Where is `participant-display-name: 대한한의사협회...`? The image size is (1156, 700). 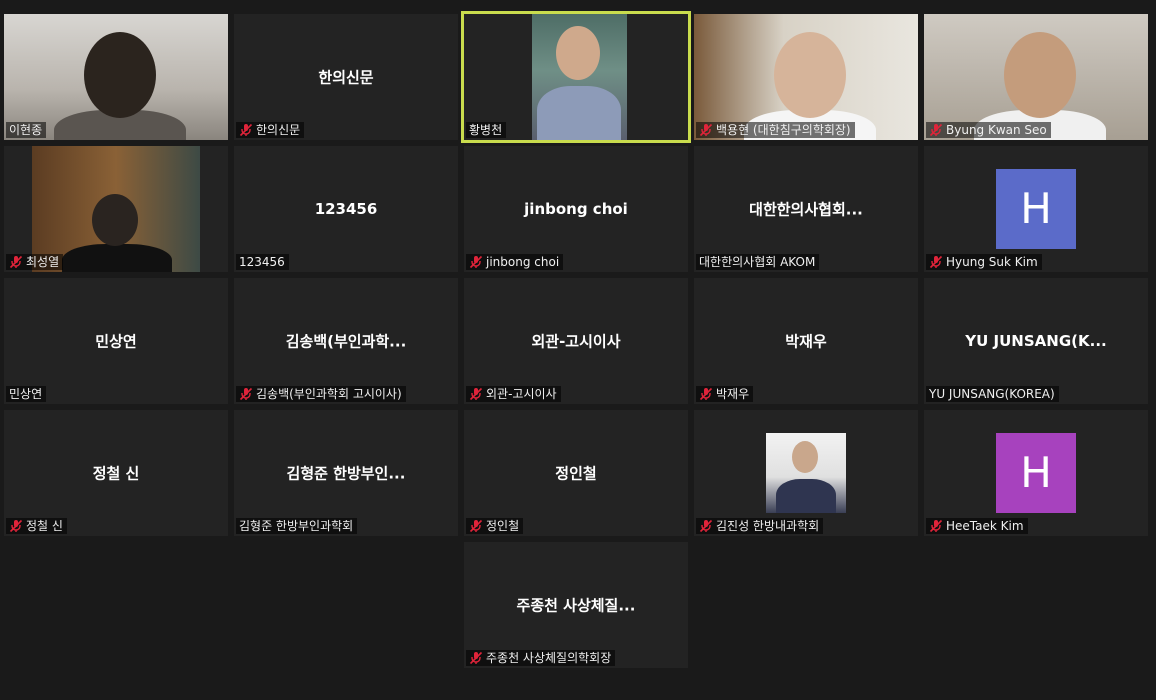
participant-display-name: 대한한의사협회... is located at coordinates (806, 209).